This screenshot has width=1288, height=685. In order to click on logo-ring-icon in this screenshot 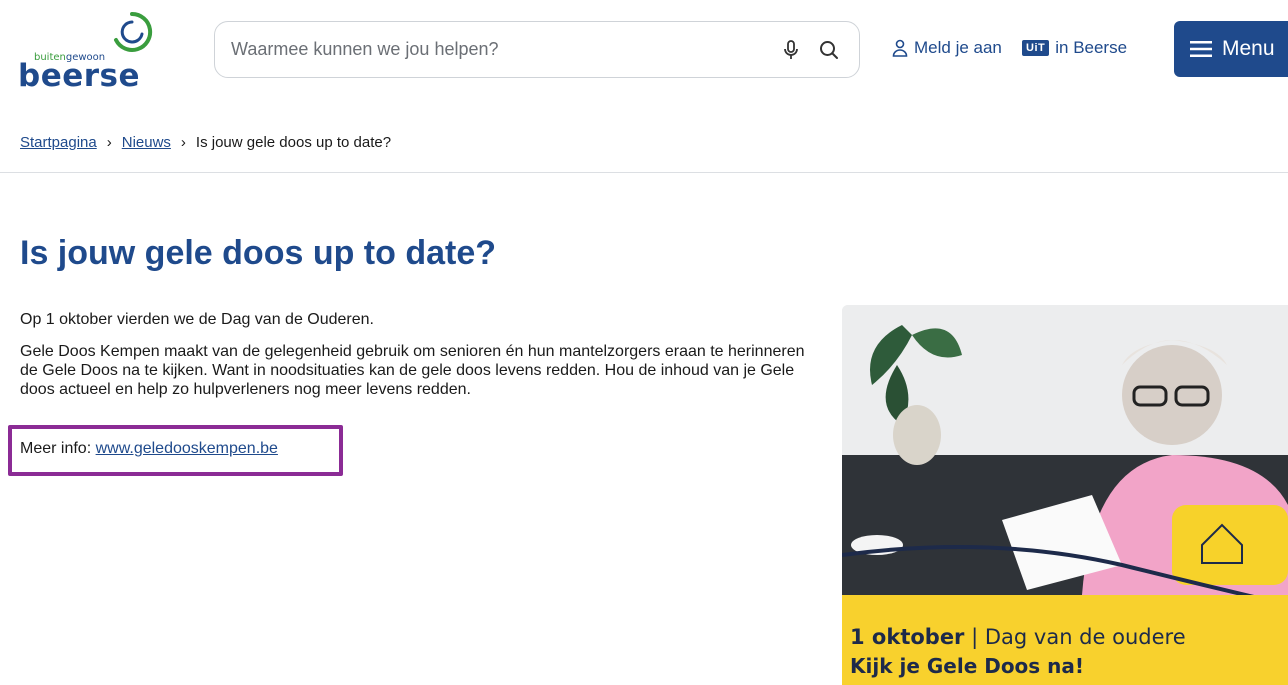, I will do `click(133, 31)`.